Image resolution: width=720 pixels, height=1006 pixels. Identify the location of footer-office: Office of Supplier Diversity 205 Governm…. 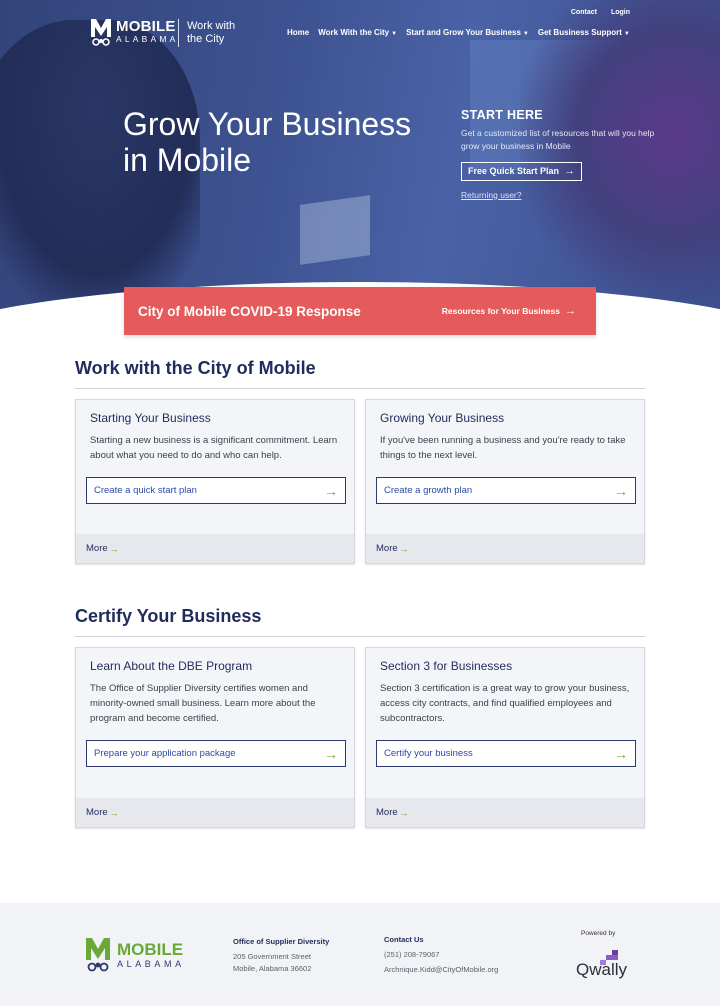
(281, 955).